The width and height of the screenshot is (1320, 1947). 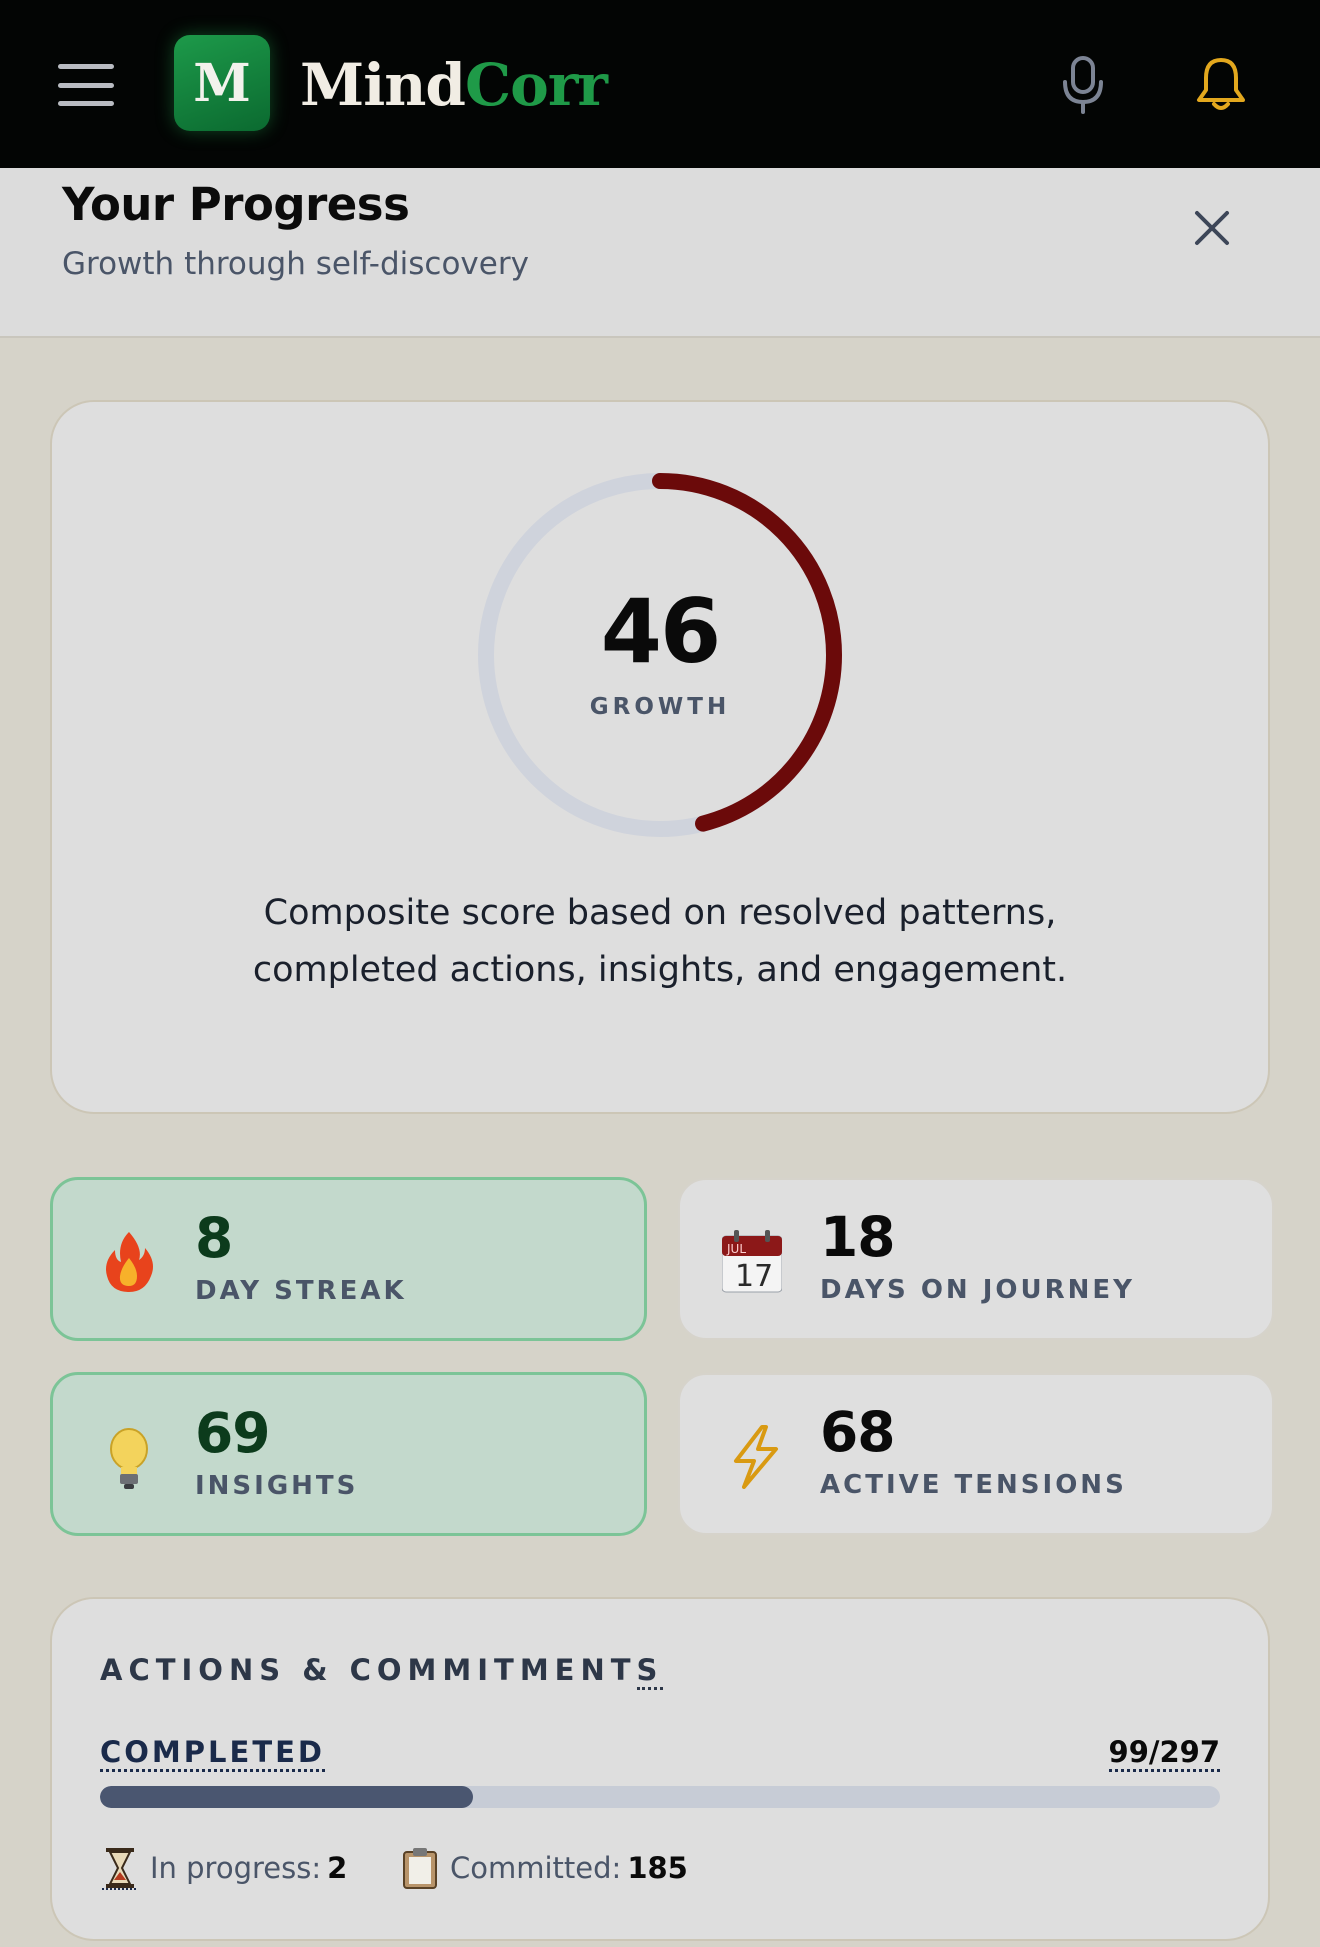 I want to click on completed-progress-fill, so click(x=286, y=1797).